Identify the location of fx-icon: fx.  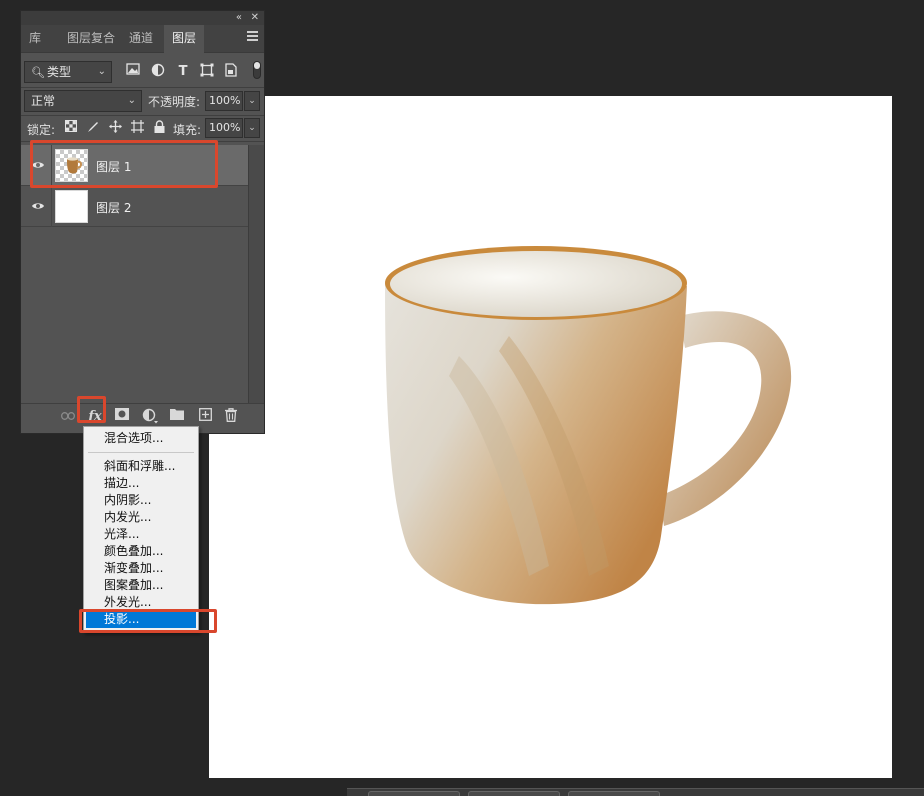
(95, 417).